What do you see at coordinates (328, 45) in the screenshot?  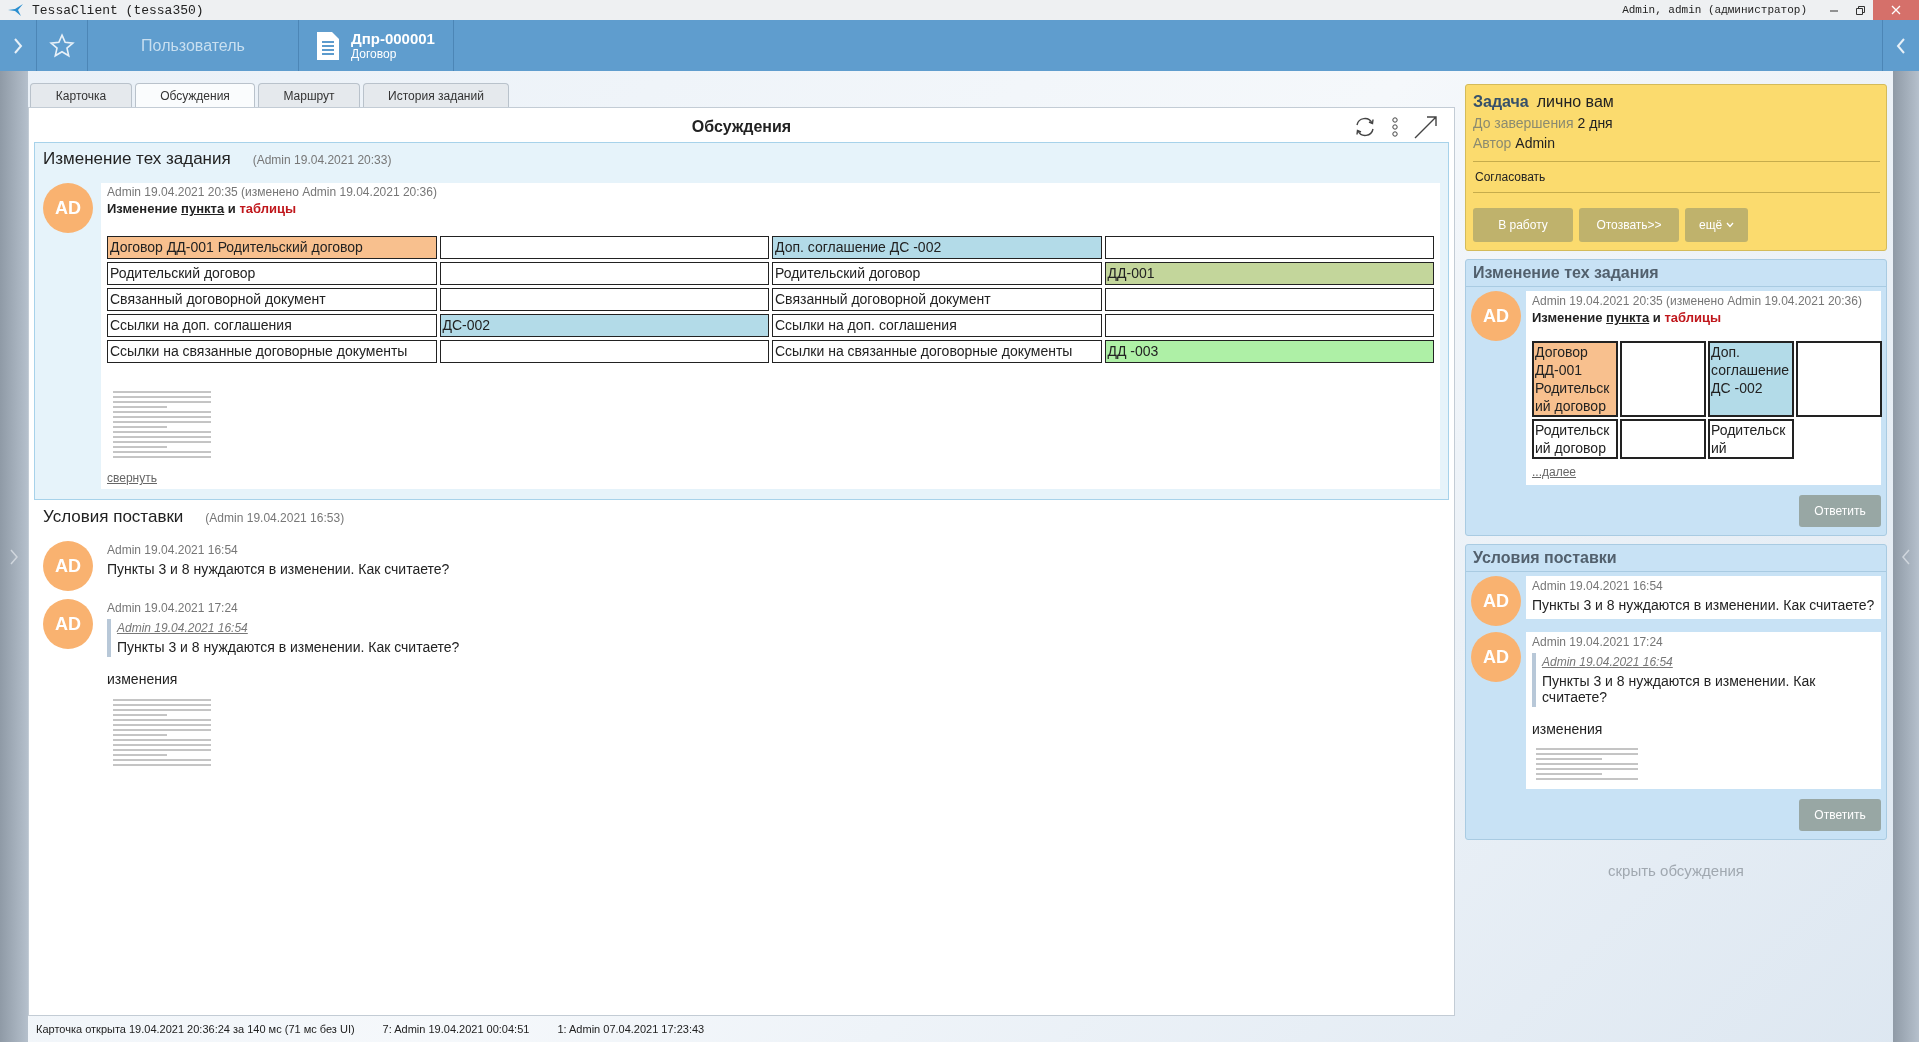 I see `document-icon` at bounding box center [328, 45].